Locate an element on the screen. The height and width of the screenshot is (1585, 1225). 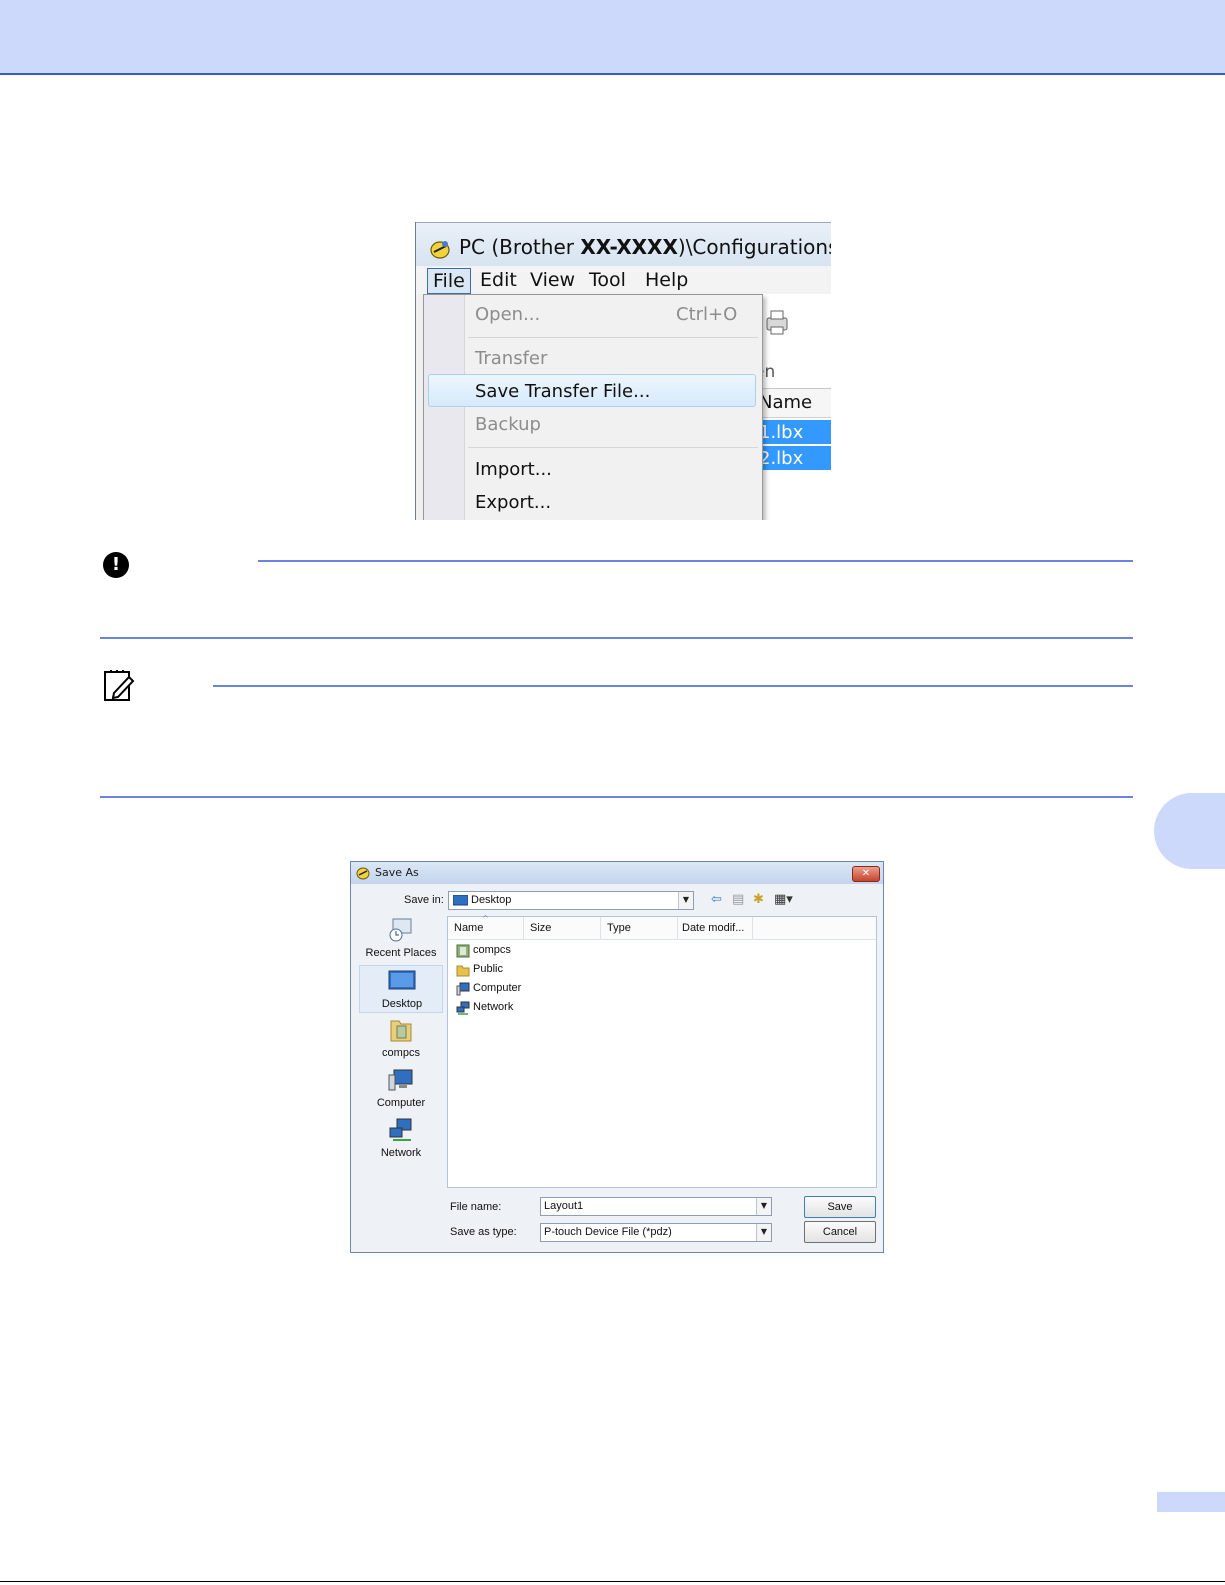
save-button: Save is located at coordinates (840, 1207).